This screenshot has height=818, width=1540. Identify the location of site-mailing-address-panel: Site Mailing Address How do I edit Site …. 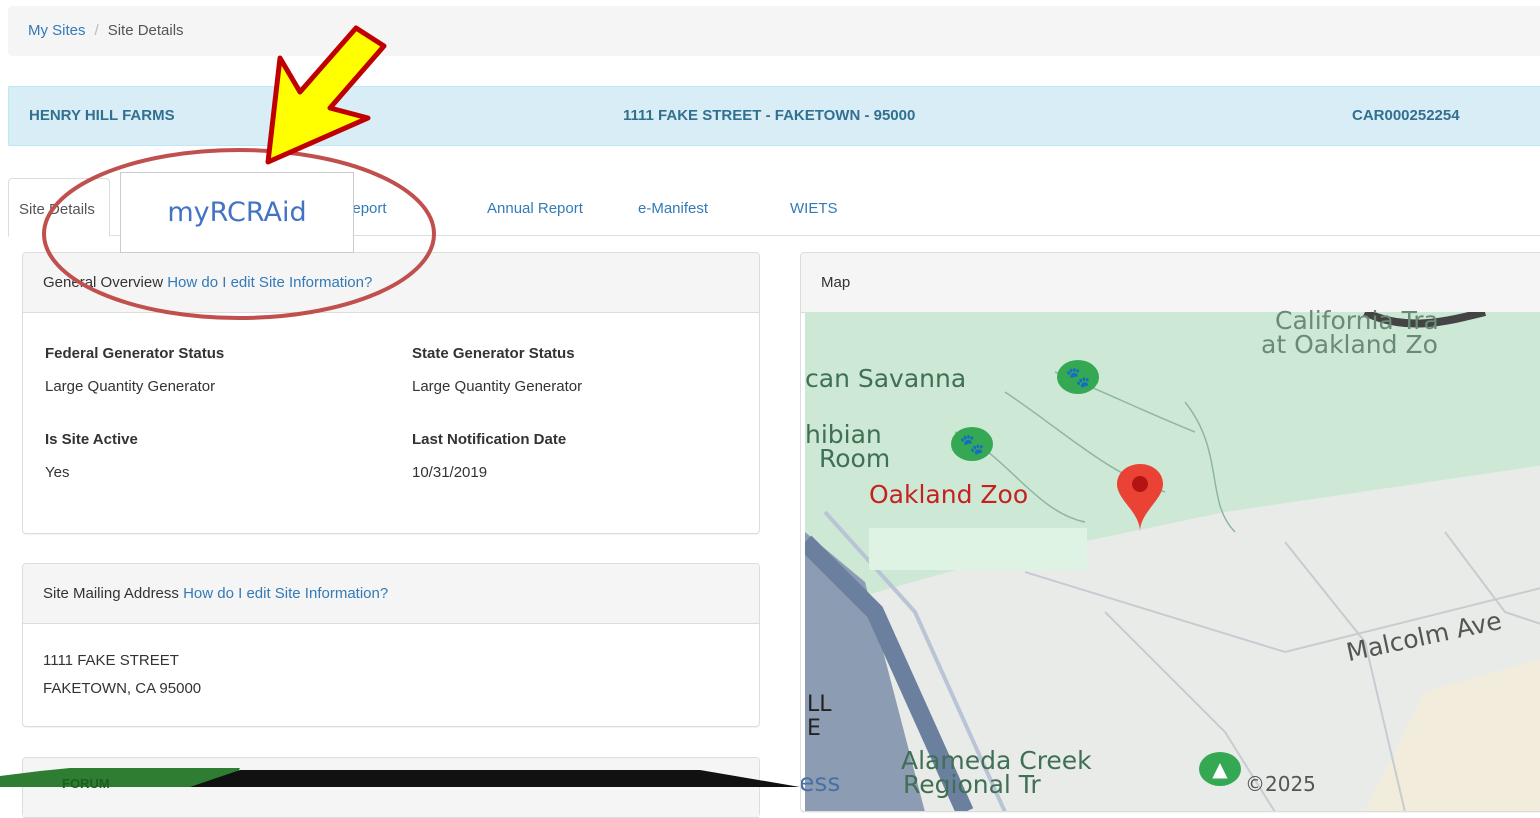
(391, 645).